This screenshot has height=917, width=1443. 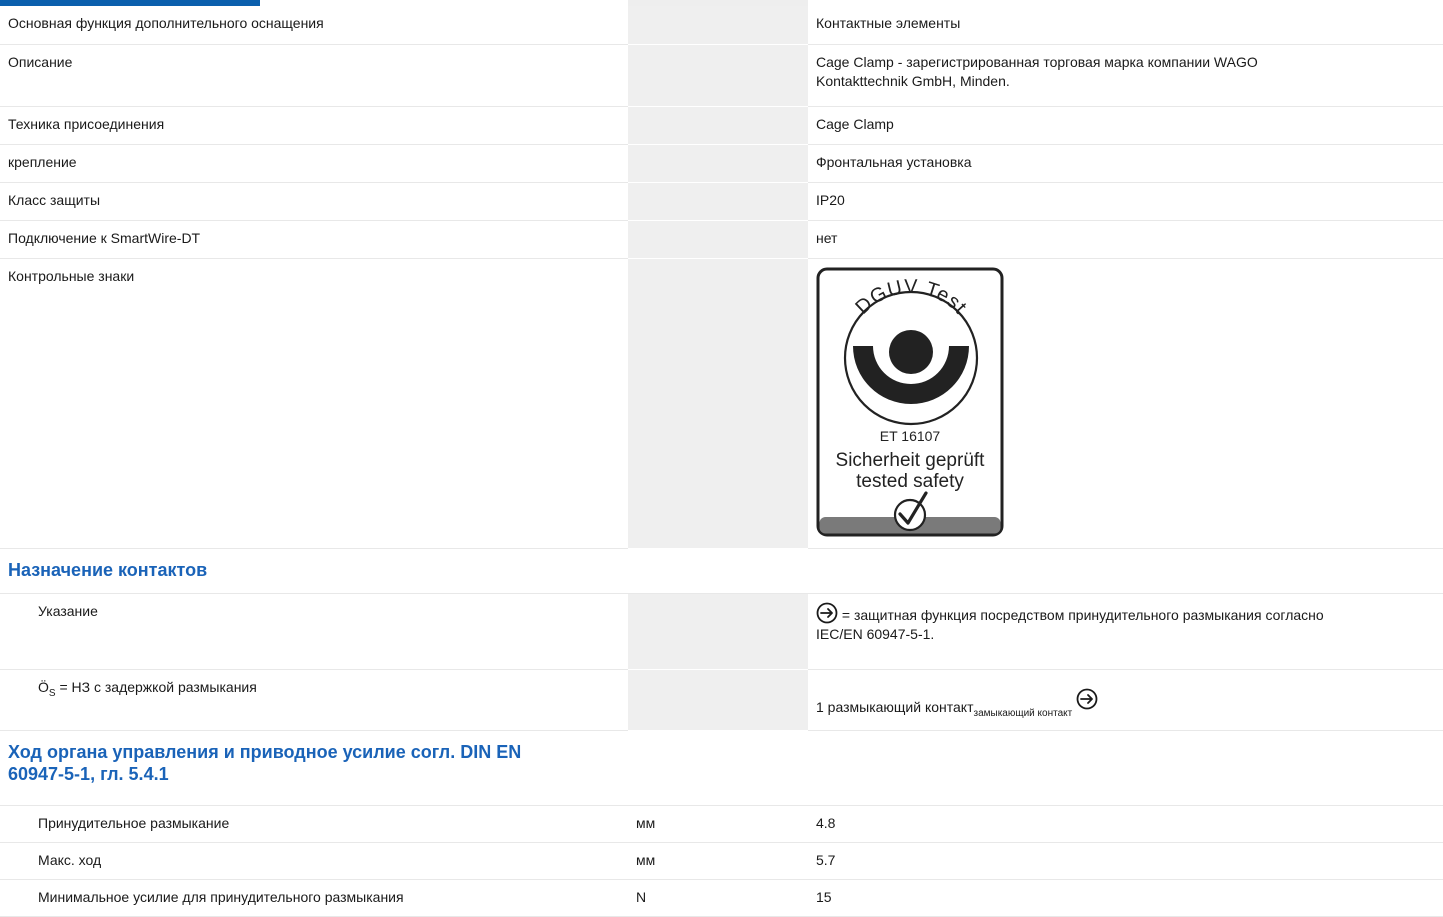 I want to click on spec-row: Подключение к SmartWire-DT нет, so click(x=721, y=239).